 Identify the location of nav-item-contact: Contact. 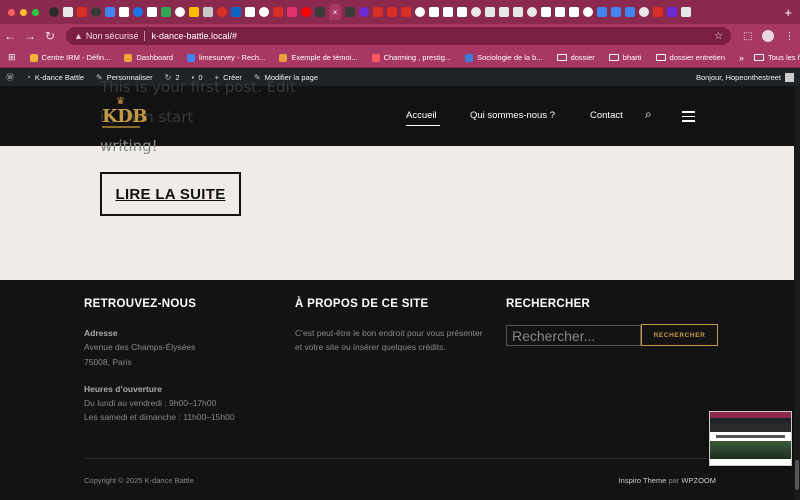
(606, 115).